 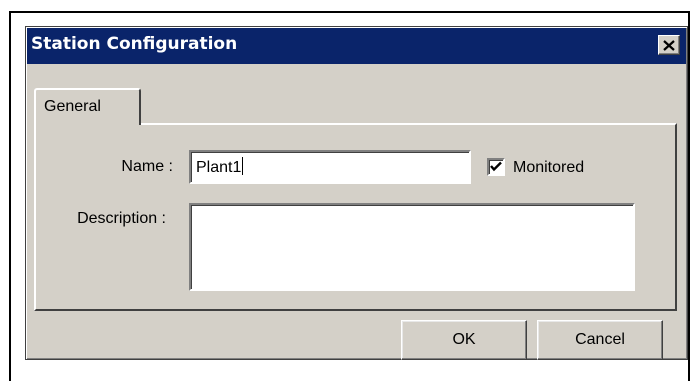 What do you see at coordinates (549, 167) in the screenshot?
I see `monitored-label: Monitored` at bounding box center [549, 167].